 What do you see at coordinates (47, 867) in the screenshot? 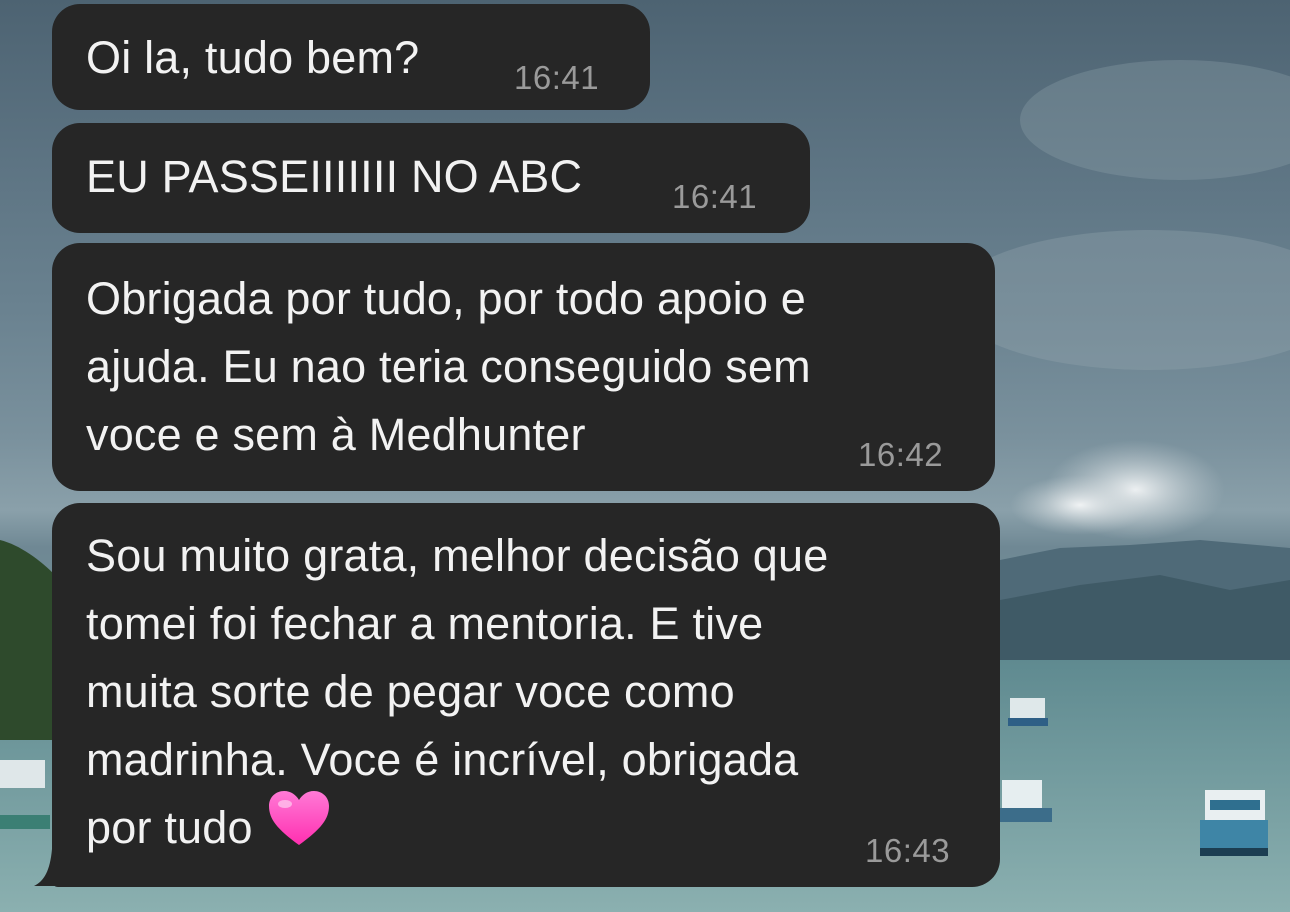
I see `bubble-tail` at bounding box center [47, 867].